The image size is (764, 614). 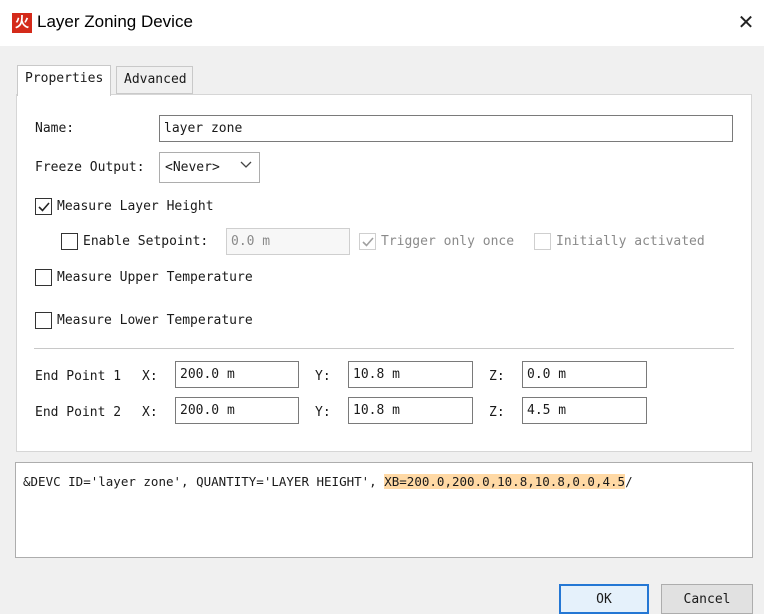 What do you see at coordinates (410, 374) in the screenshot?
I see `end-point-1-y-input: 10.8 m` at bounding box center [410, 374].